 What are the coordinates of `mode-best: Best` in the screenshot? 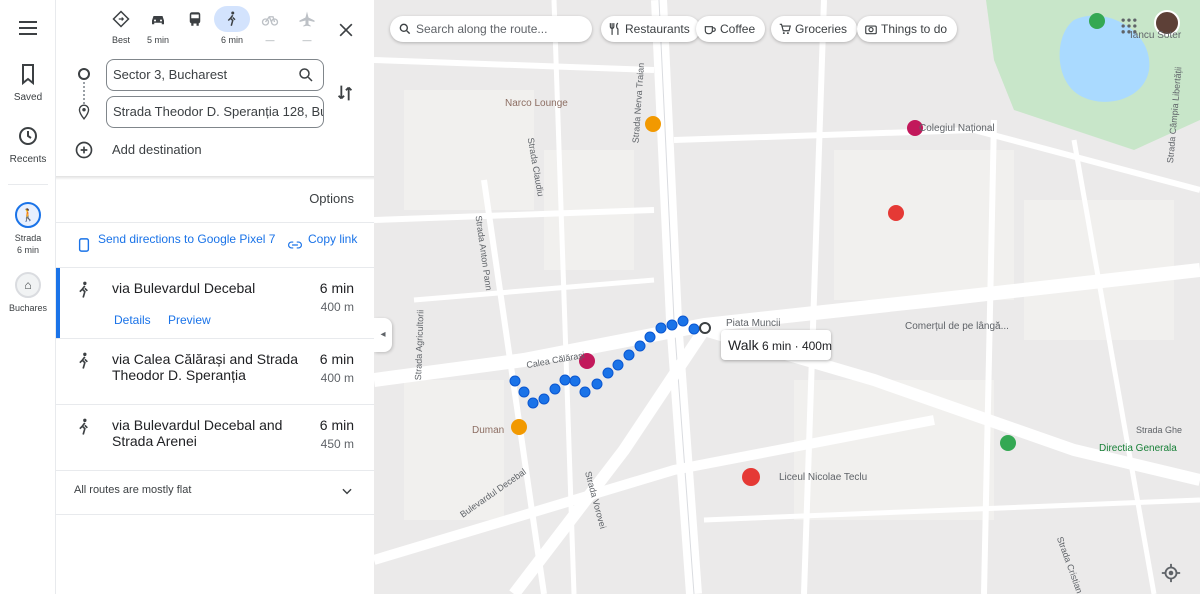 It's located at (121, 29).